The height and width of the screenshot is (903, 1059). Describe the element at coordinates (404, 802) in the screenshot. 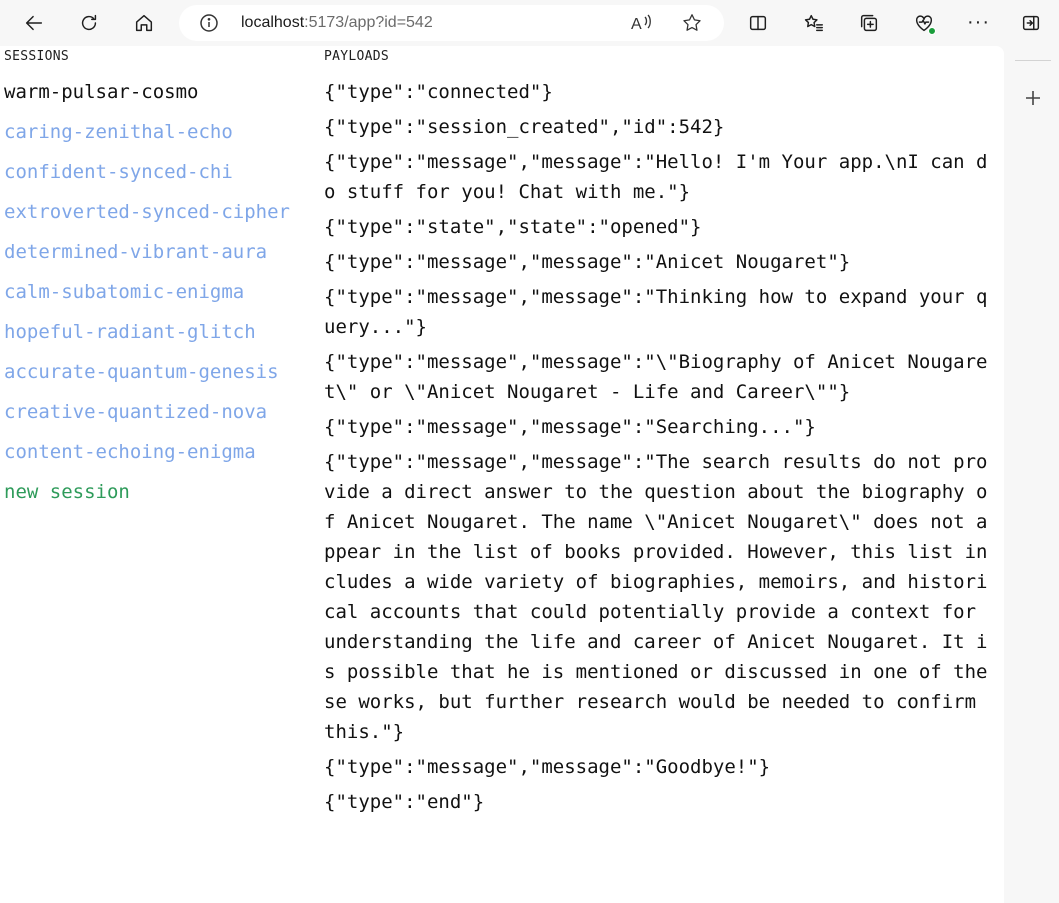

I see `payload-item: {"type":"end"}` at that location.